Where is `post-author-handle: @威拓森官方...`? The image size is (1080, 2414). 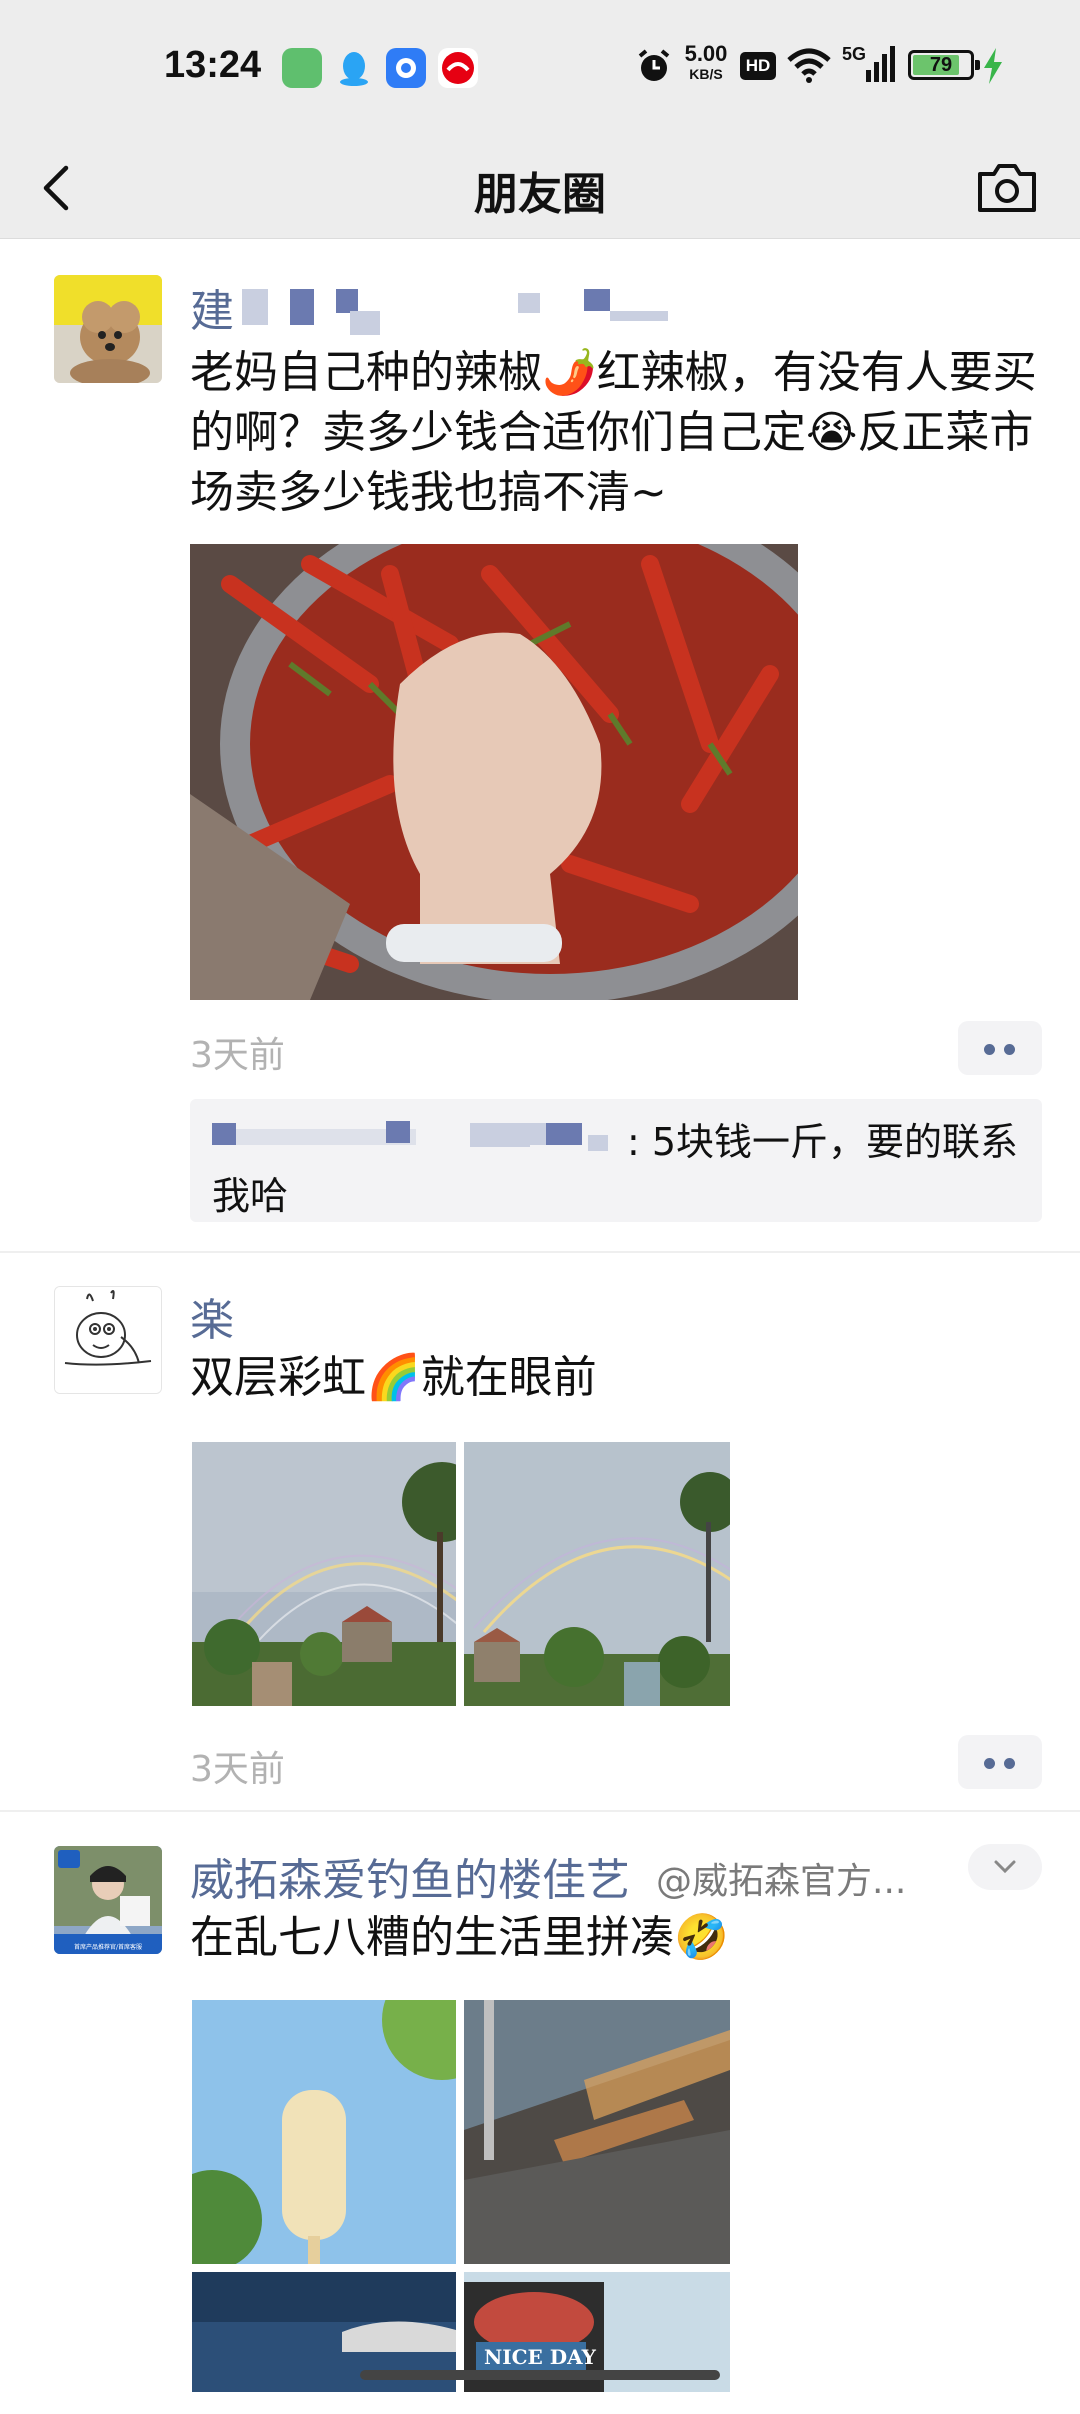
post-author-handle: @威拓森官方... is located at coordinates (781, 1878).